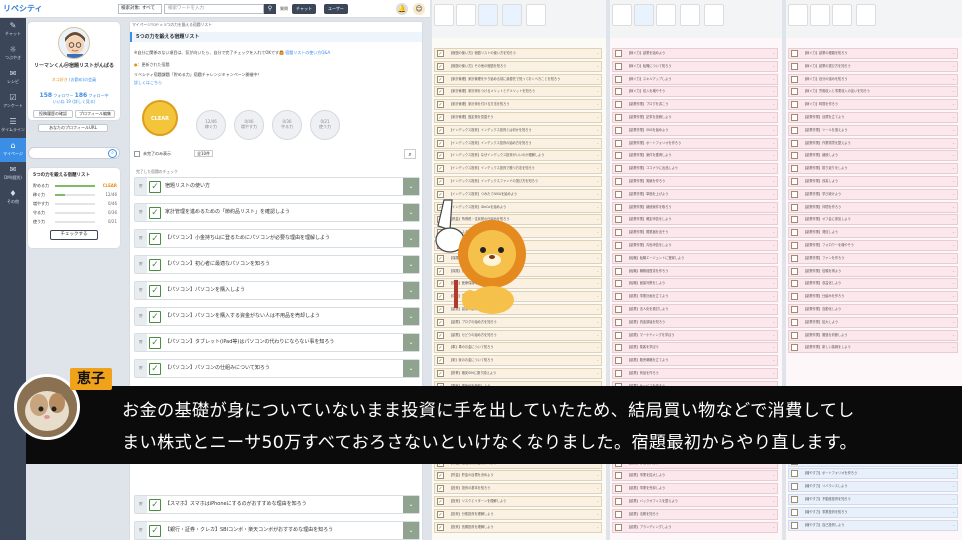 The height and width of the screenshot is (540, 962). What do you see at coordinates (695, 92) in the screenshot?
I see `homework-item: 【稼ぐ力】収入を増やそう ⌄` at bounding box center [695, 92].